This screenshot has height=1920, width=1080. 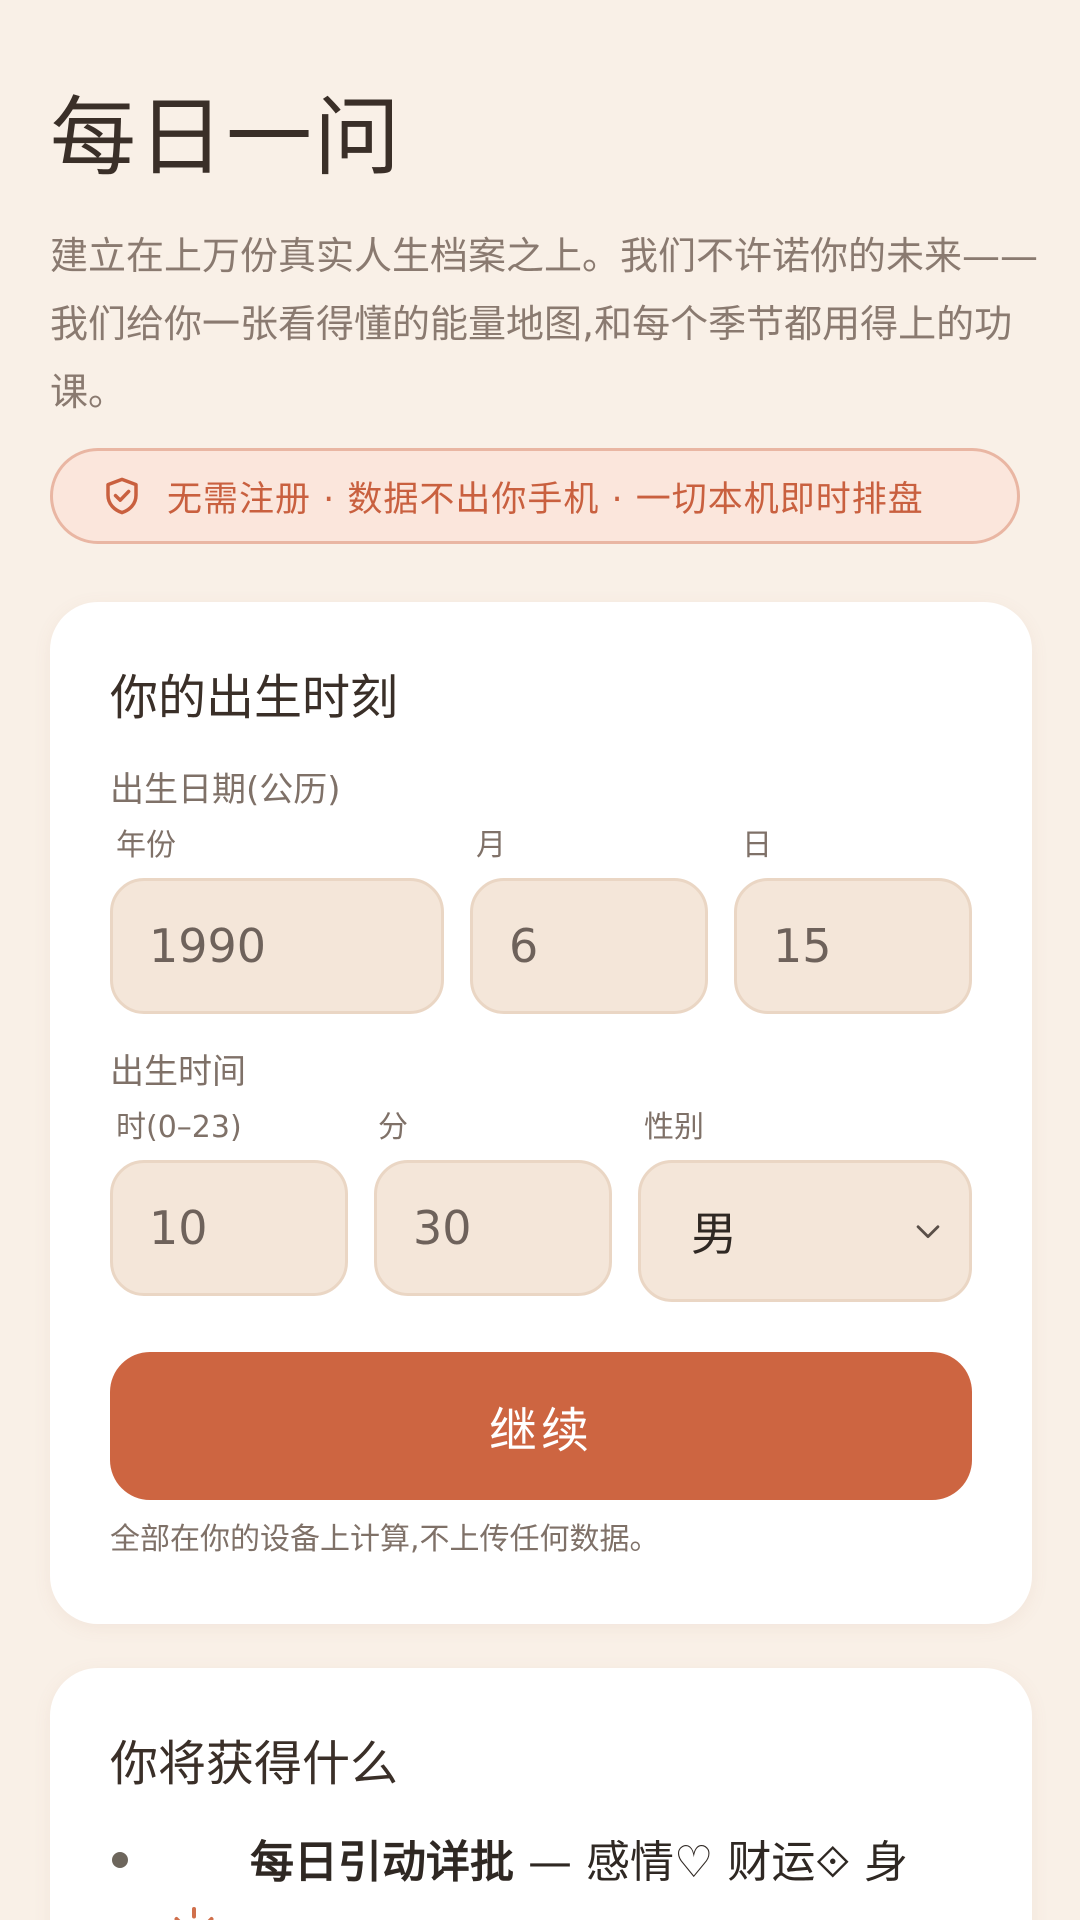 I want to click on year-input: 1990, so click(x=277, y=946).